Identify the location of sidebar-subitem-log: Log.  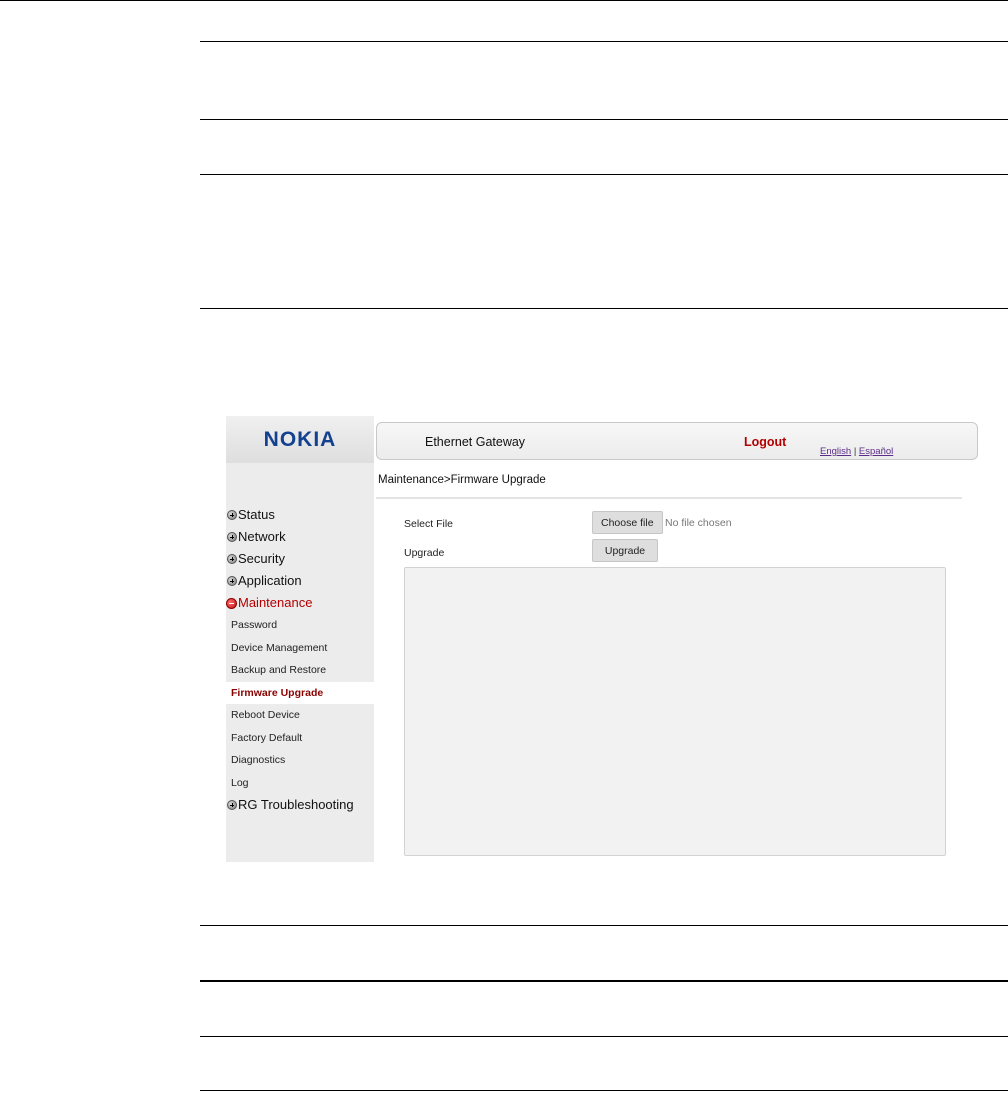
(300, 783).